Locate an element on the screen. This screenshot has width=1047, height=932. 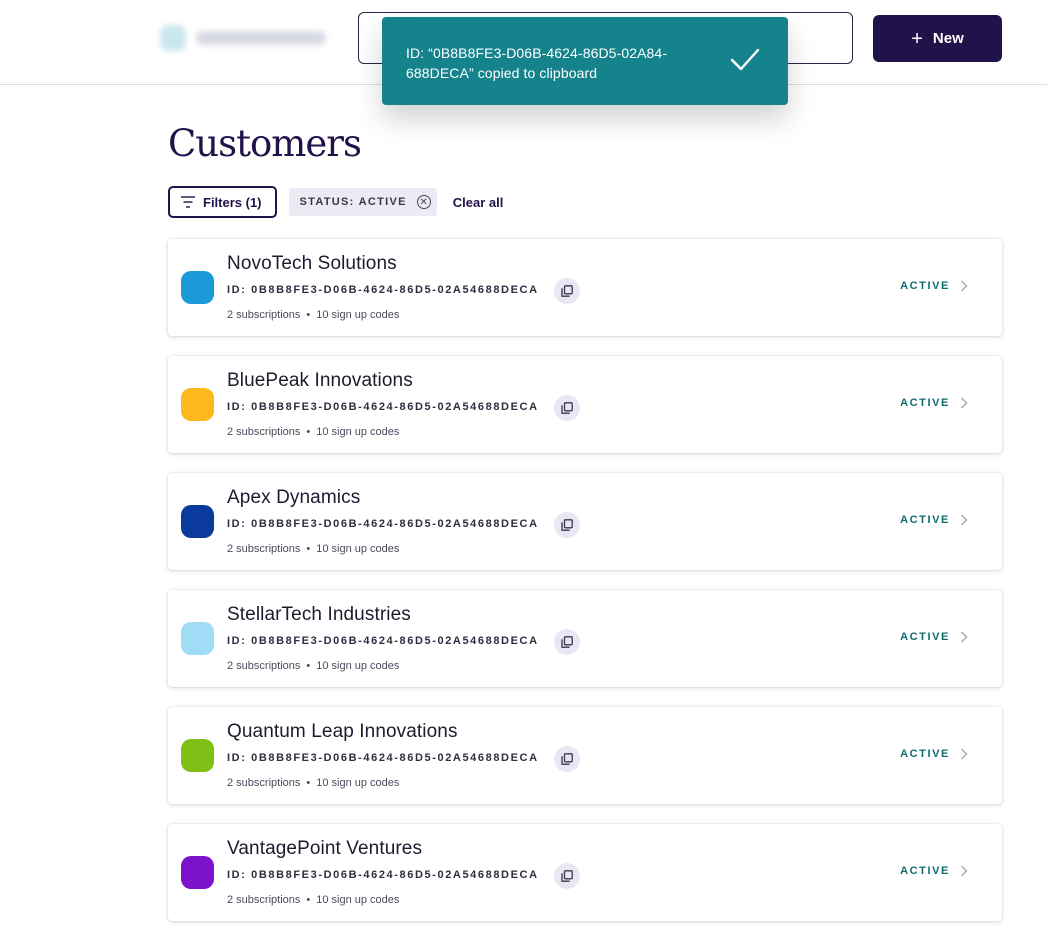
new-button: + New is located at coordinates (937, 38).